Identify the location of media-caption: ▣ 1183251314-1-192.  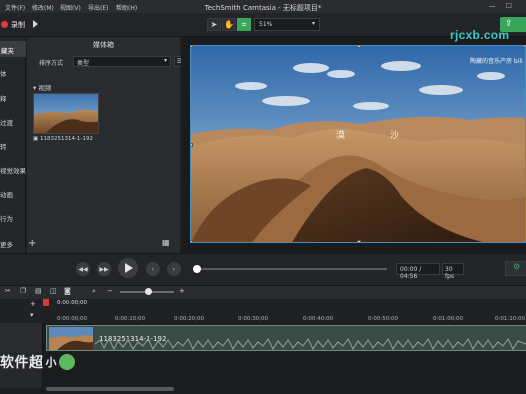
(63, 139).